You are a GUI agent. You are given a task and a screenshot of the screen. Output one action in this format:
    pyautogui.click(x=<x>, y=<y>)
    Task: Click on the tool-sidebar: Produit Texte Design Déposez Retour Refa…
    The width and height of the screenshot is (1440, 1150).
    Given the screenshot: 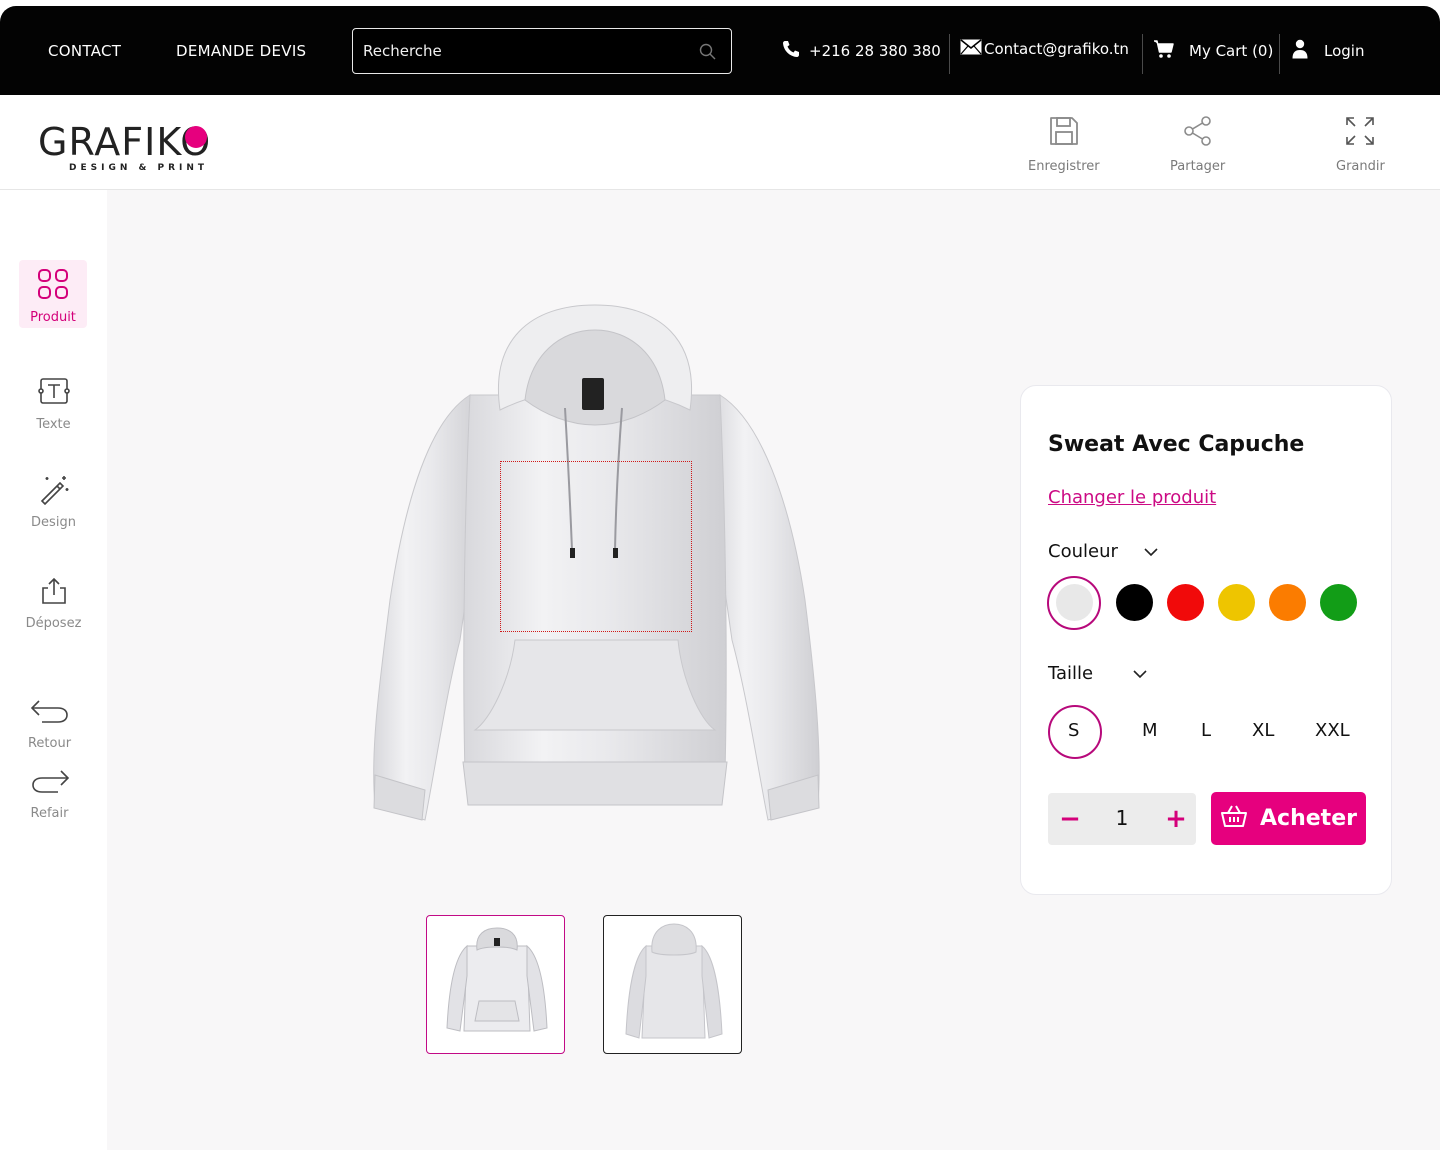 What is the action you would take?
    pyautogui.click(x=53, y=670)
    